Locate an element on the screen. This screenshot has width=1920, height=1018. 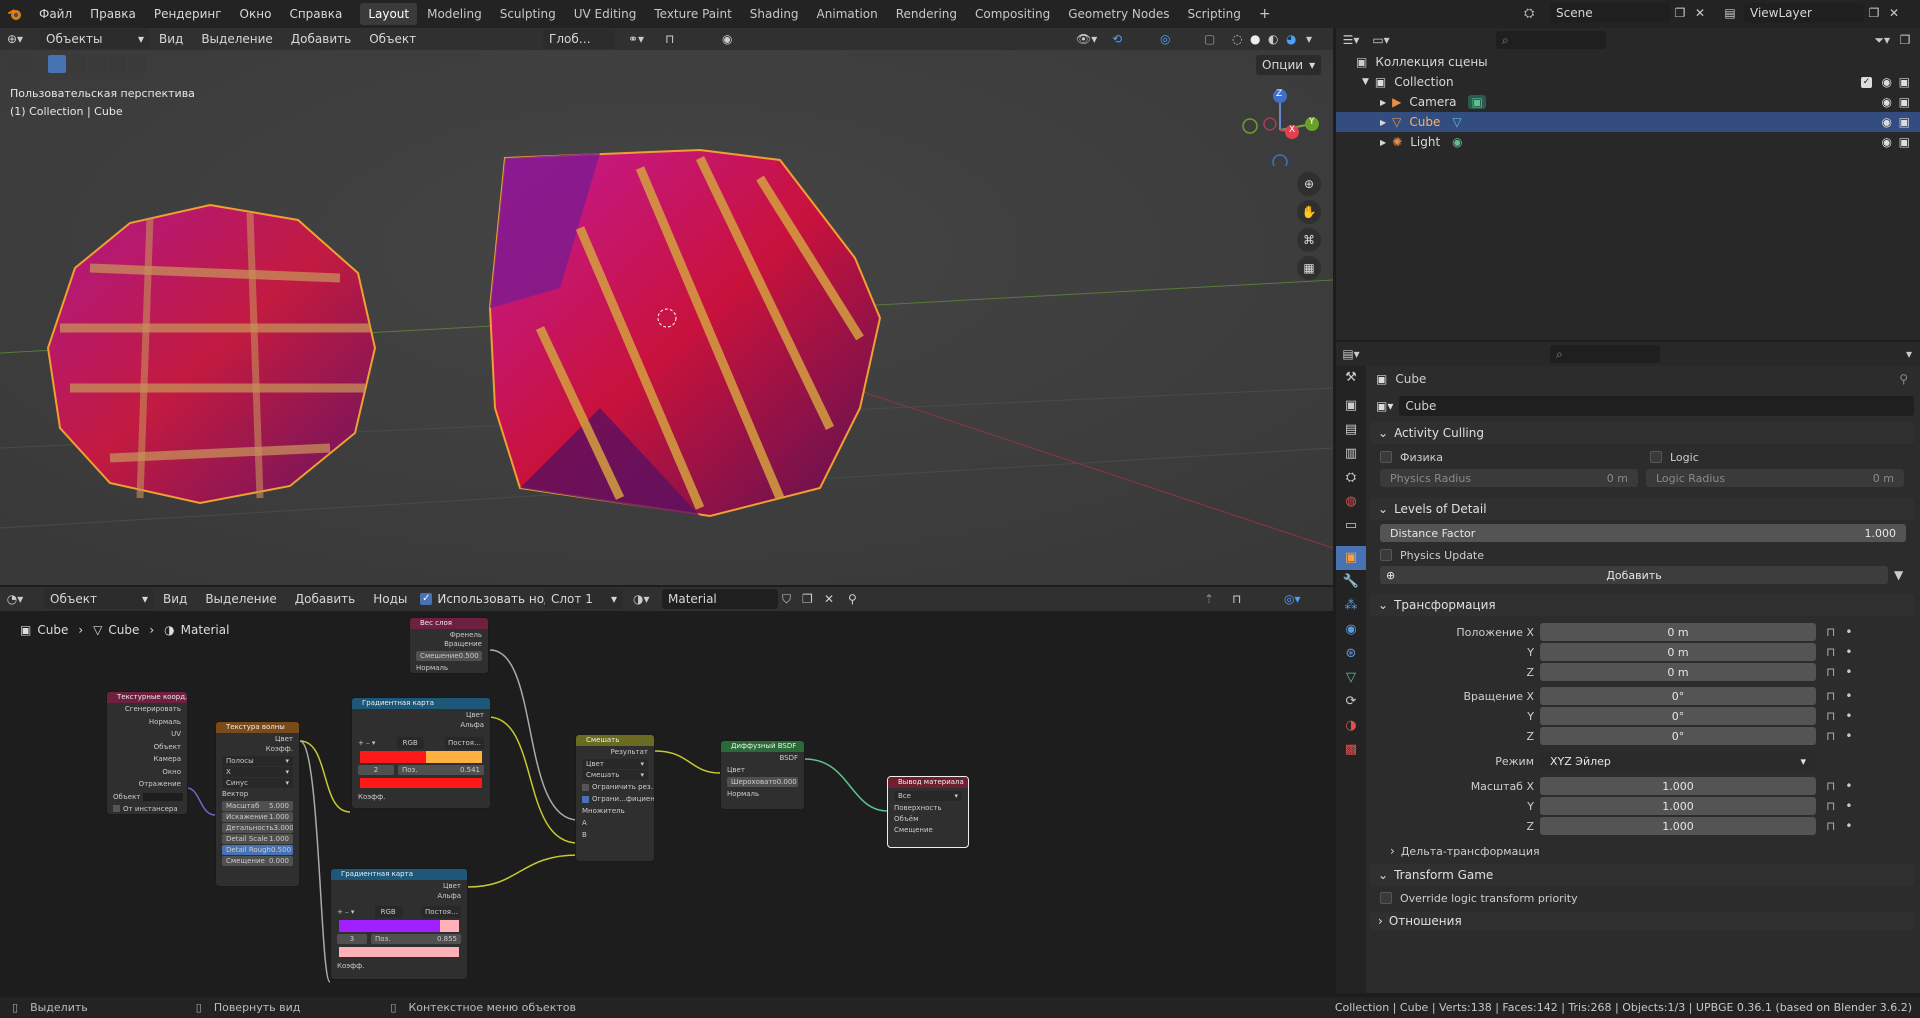
scale-z-field: 1.000 is located at coordinates (1678, 826).